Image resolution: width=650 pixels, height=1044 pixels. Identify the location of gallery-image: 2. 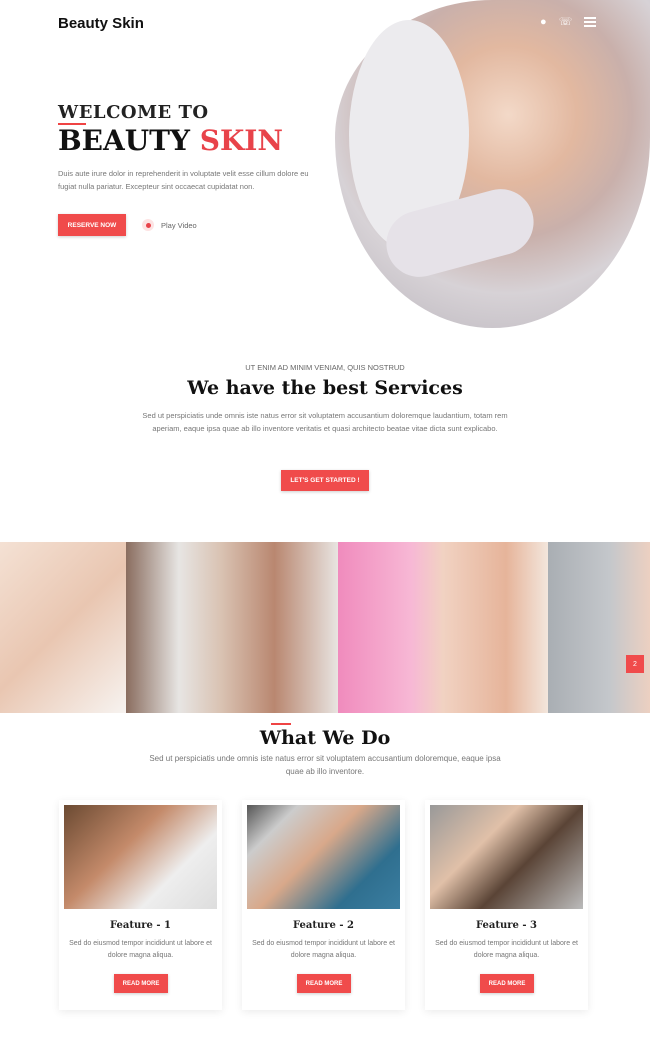
(599, 627).